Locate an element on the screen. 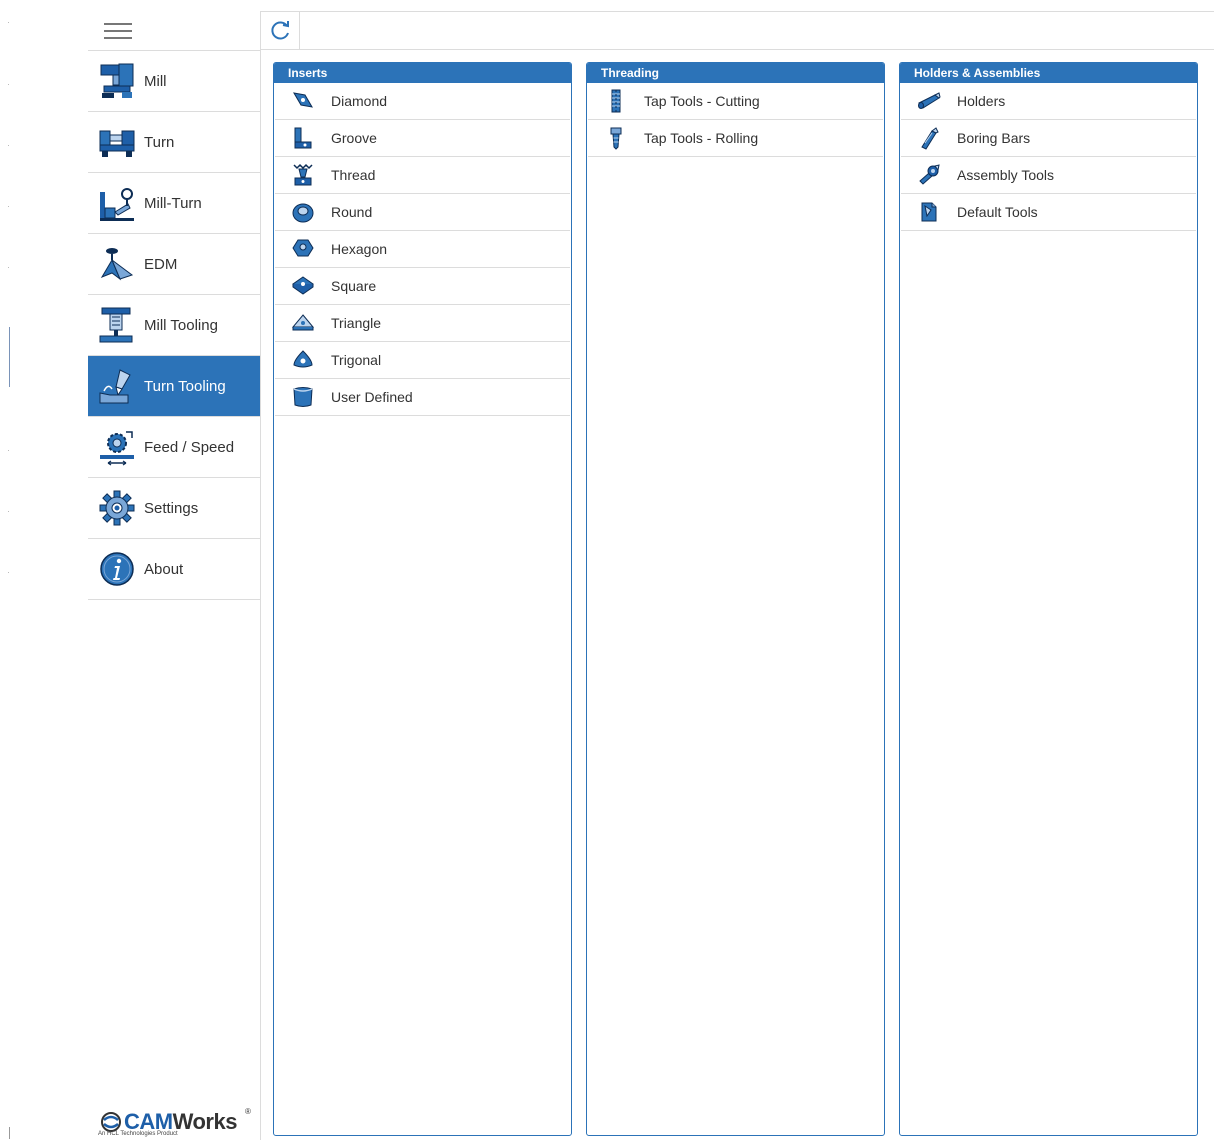 This screenshot has width=1214, height=1140. info-icon is located at coordinates (117, 569).